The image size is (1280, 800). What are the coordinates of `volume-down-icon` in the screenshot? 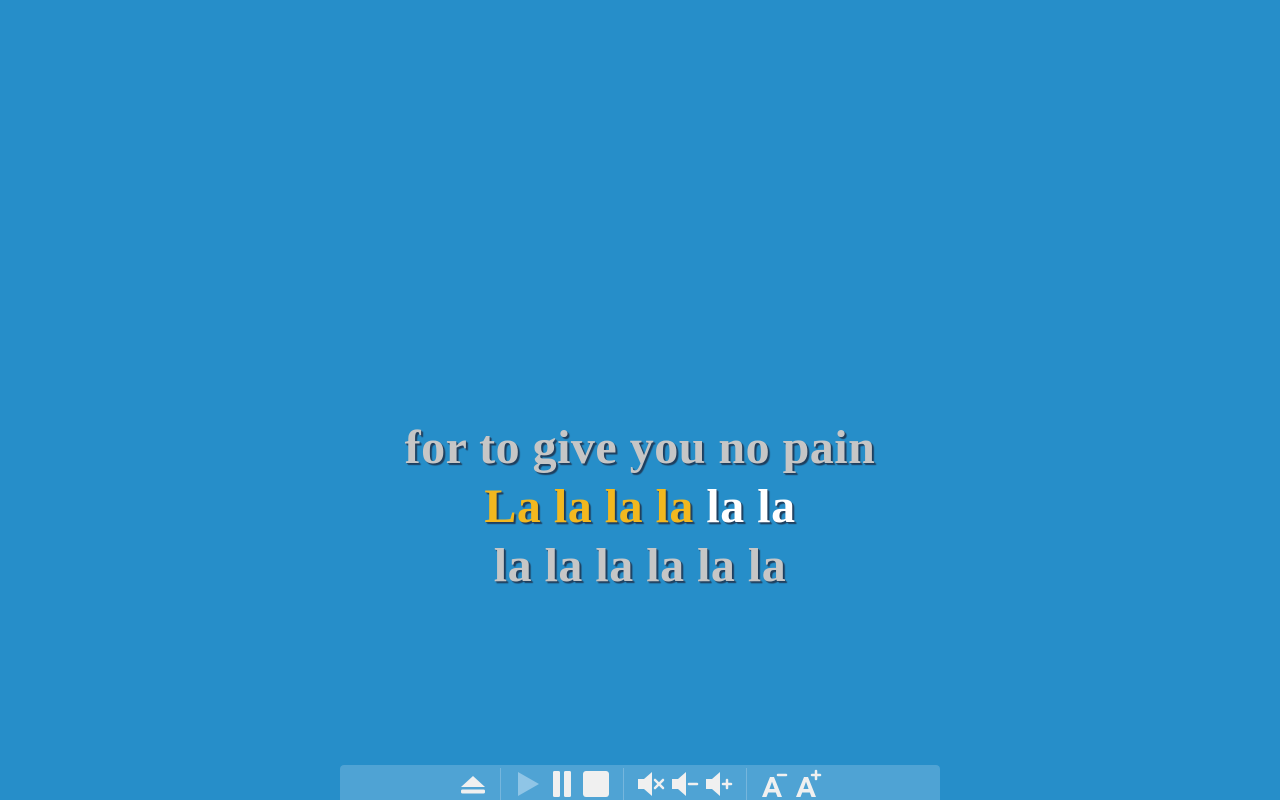 It's located at (684, 784).